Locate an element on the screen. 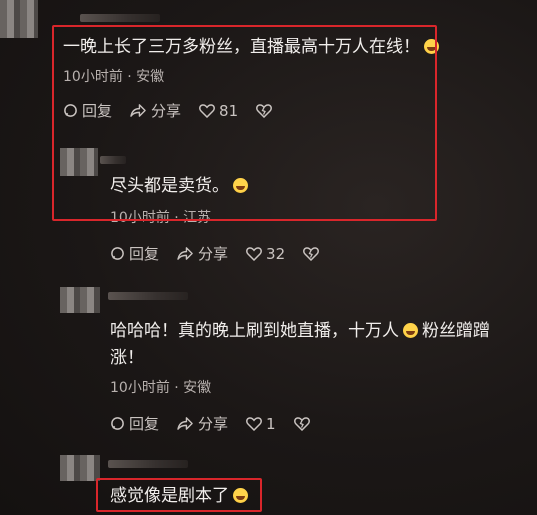 This screenshot has width=537, height=515. like-button: 1 is located at coordinates (261, 424).